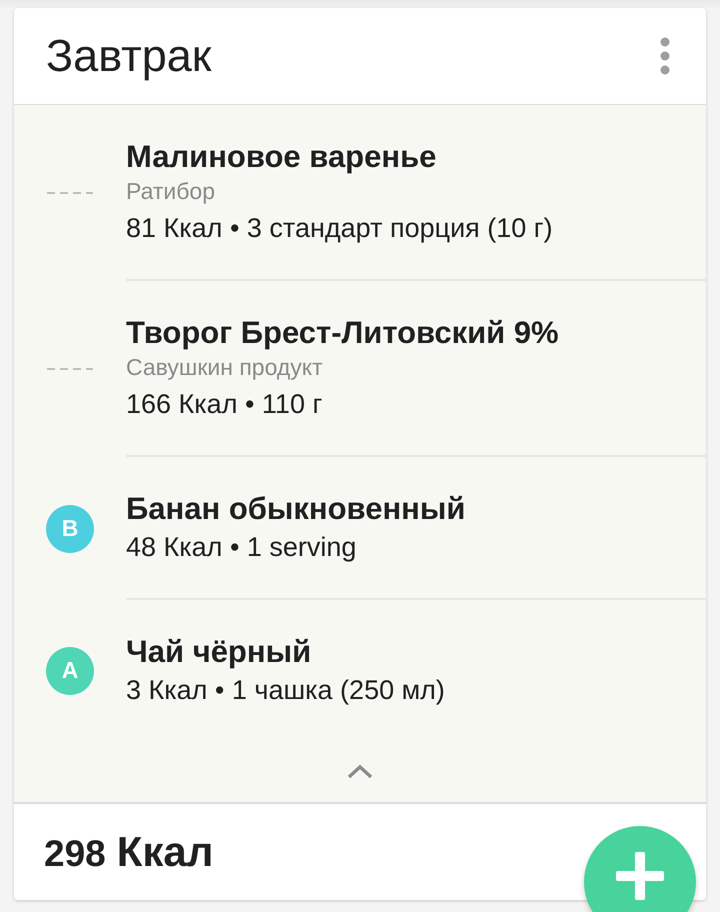 The height and width of the screenshot is (912, 720). Describe the element at coordinates (171, 191) in the screenshot. I see `brand-name: Ратибор` at that location.